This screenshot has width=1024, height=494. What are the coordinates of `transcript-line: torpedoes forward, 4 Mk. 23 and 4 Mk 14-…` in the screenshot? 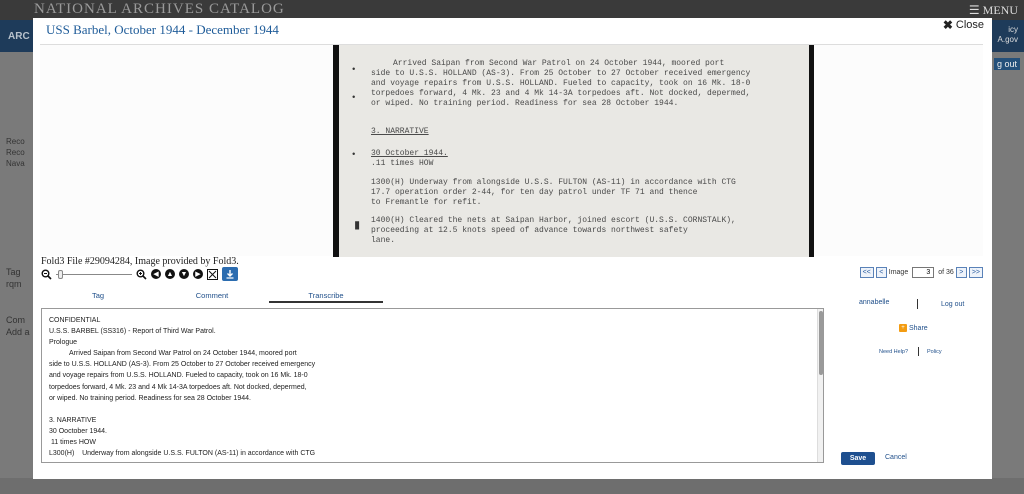 It's located at (178, 387).